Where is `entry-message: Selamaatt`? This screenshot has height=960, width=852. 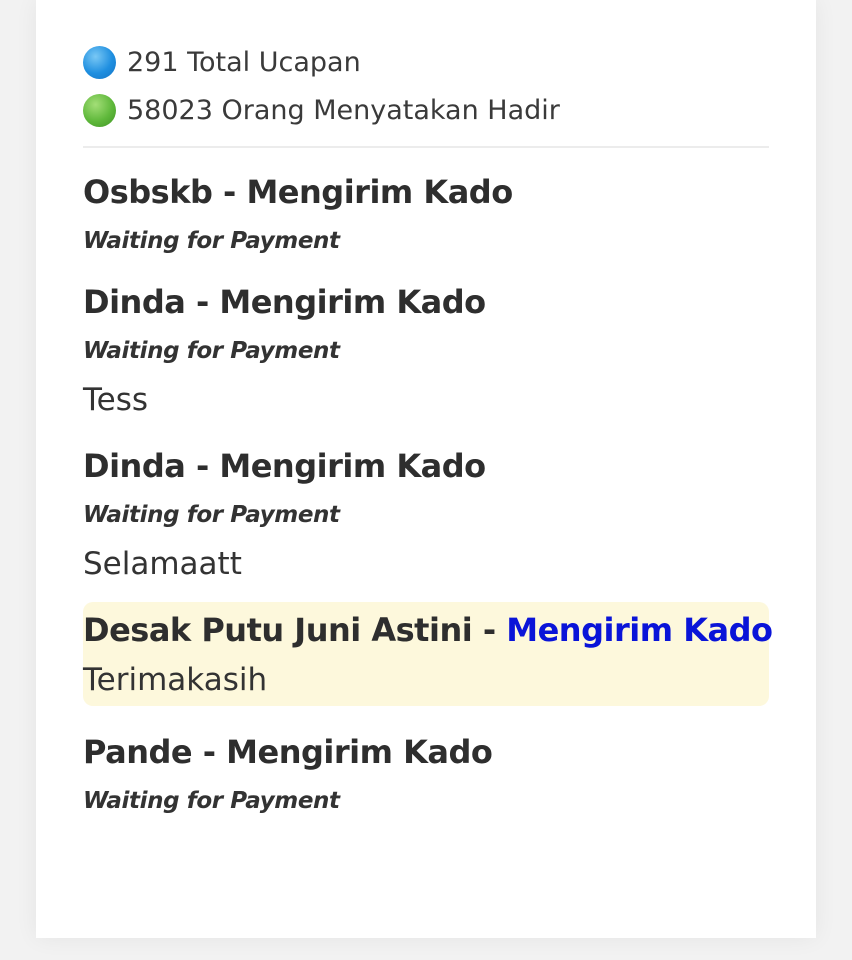 entry-message: Selamaatt is located at coordinates (162, 564).